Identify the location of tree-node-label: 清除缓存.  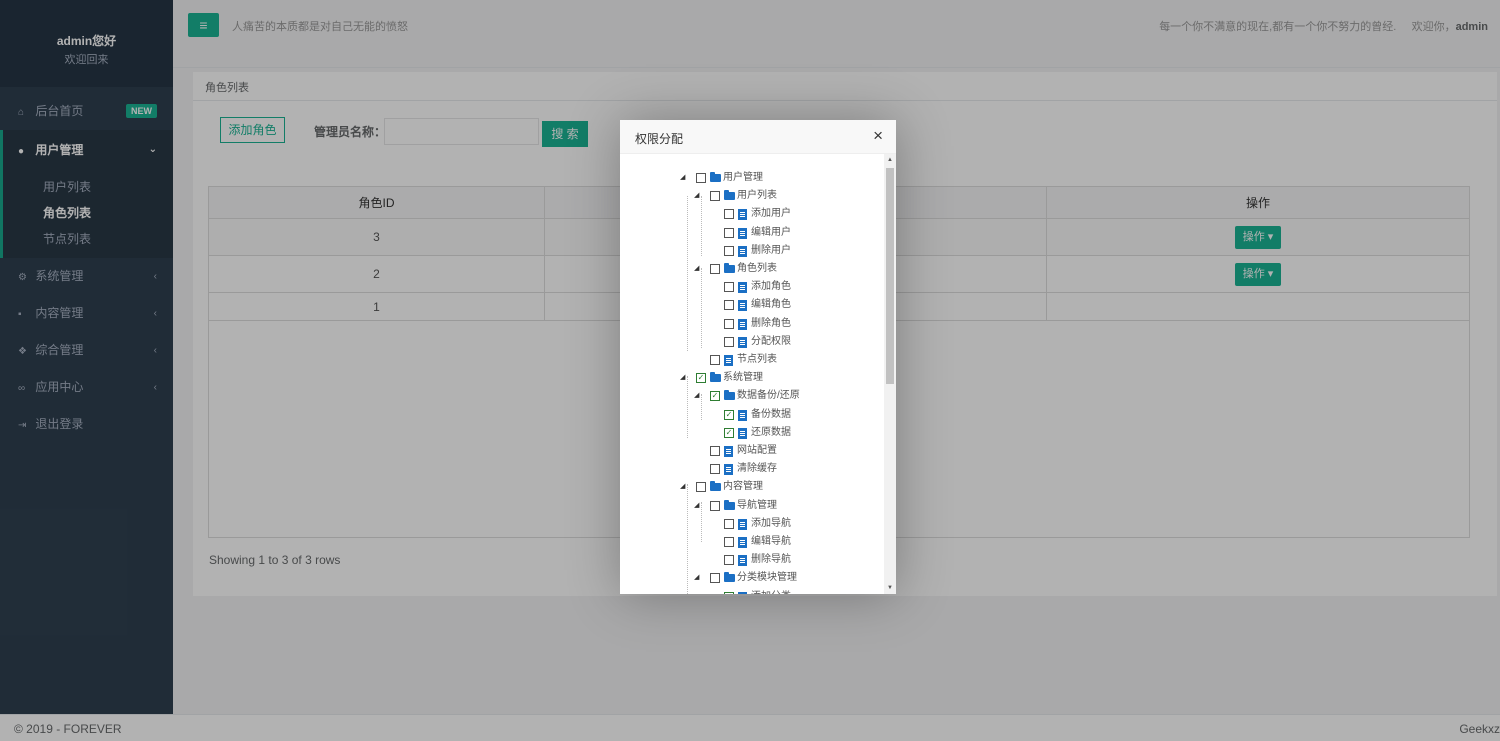
(757, 469).